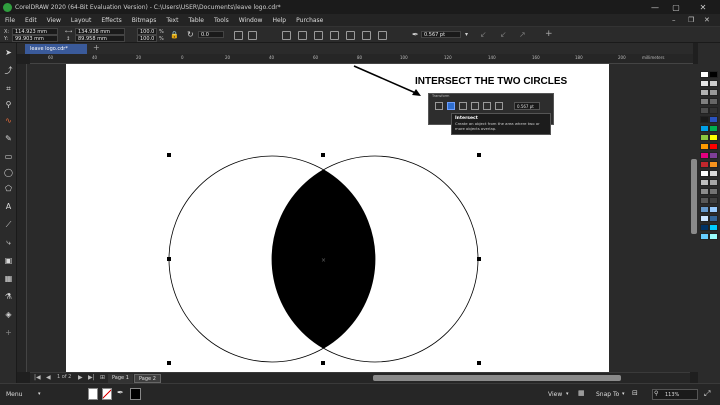  Describe the element at coordinates (8, 156) in the screenshot. I see `rectangle-tool-icon: ▭` at that location.